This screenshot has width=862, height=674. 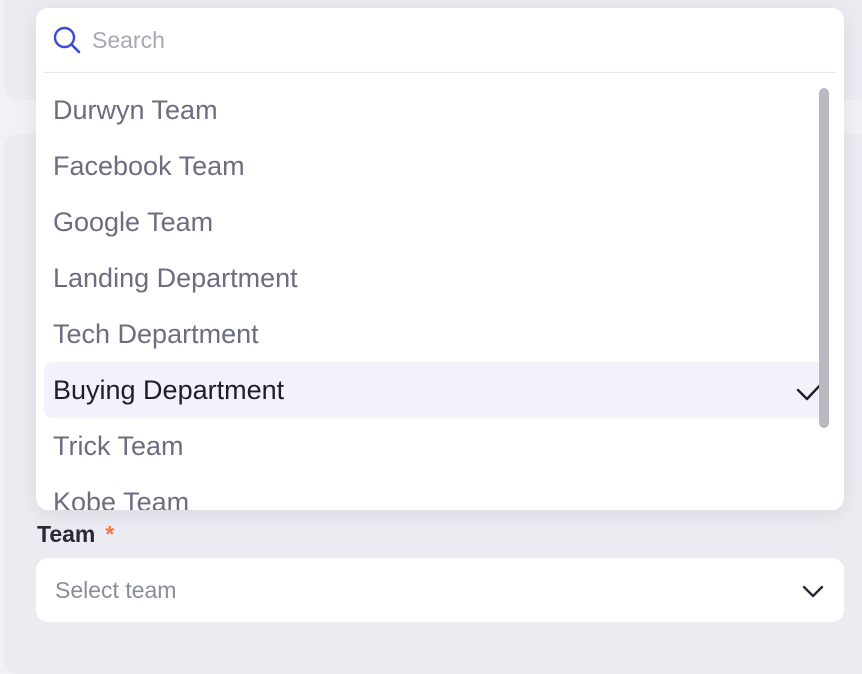 I want to click on scrollbar, so click(x=825, y=298).